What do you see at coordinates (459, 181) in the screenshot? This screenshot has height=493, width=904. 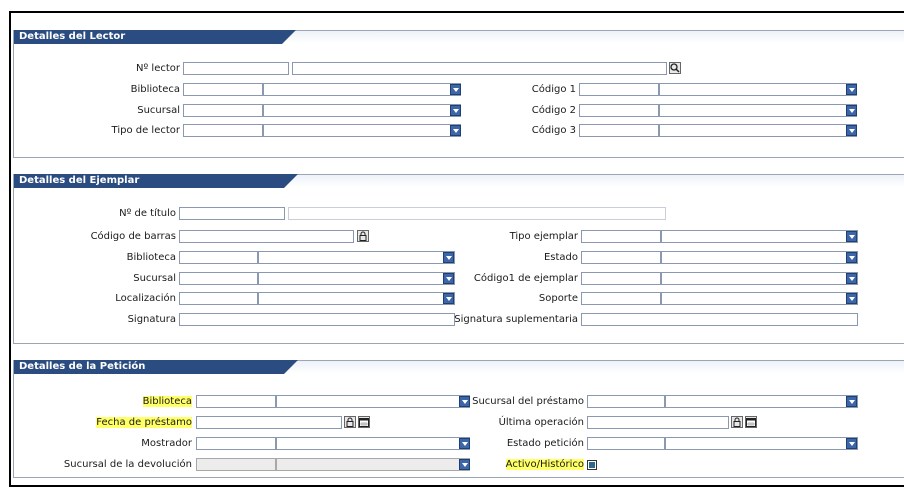 I see `panel-ejemplar-header: Detalles del Ejemplar` at bounding box center [459, 181].